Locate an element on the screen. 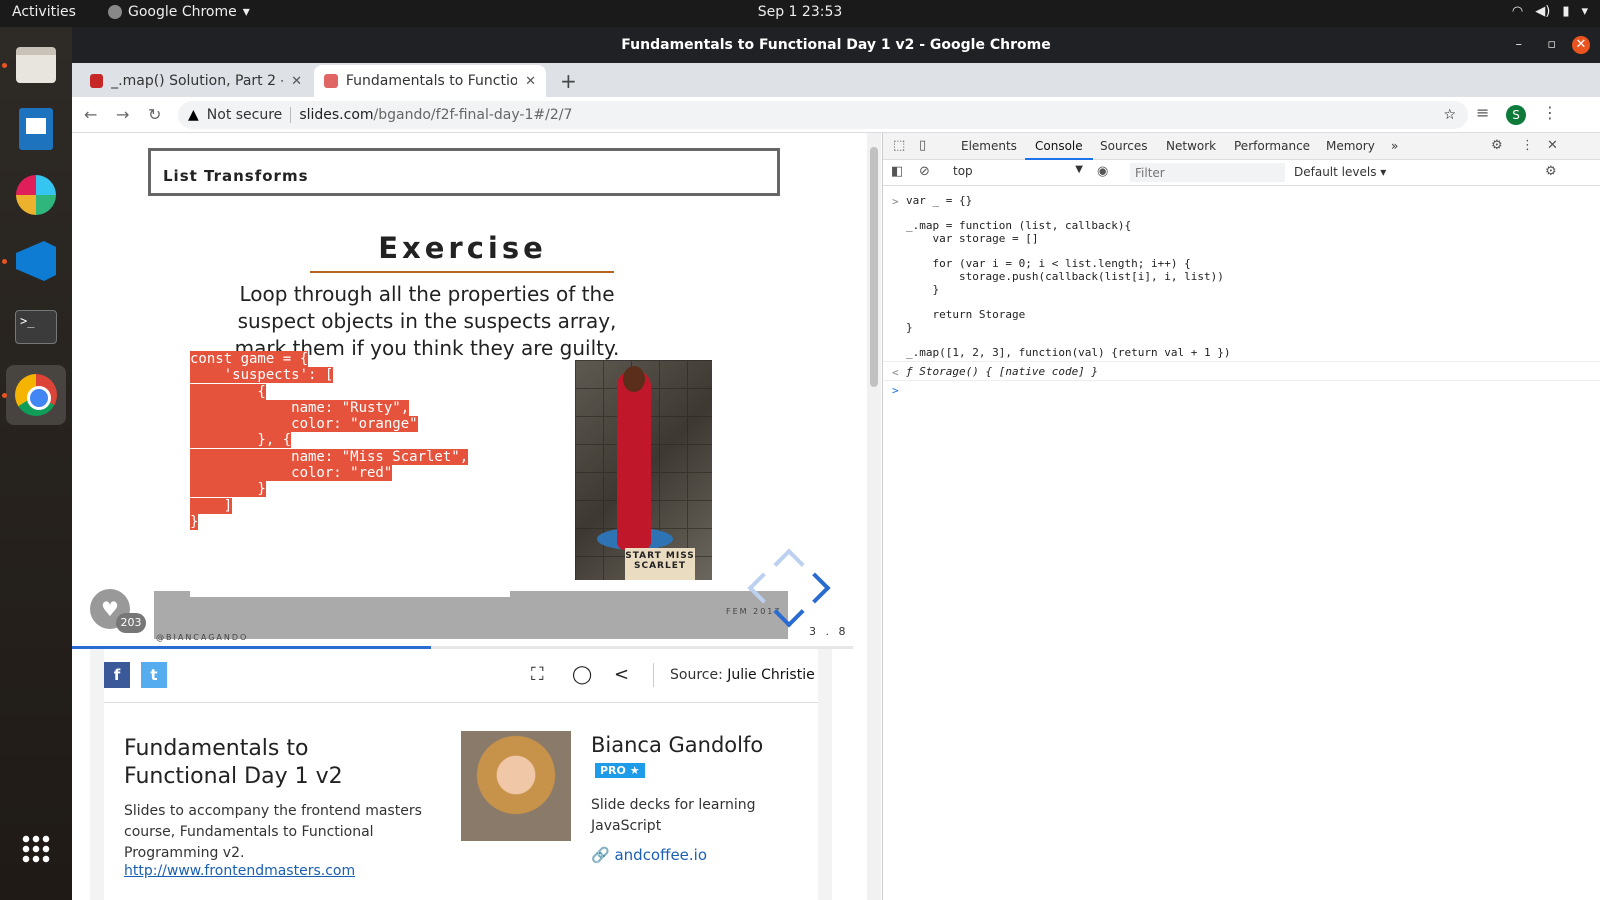 The height and width of the screenshot is (900, 1600). files-icon is located at coordinates (36, 65).